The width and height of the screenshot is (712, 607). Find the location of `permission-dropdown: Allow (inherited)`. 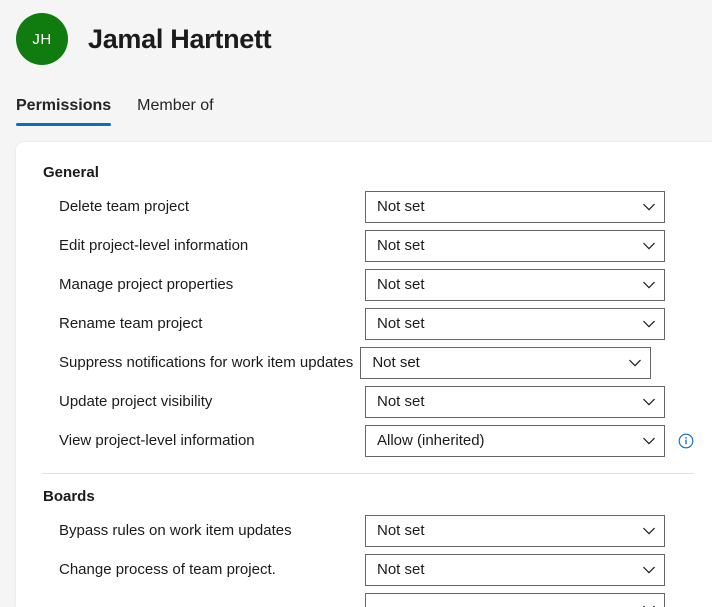

permission-dropdown: Allow (inherited) is located at coordinates (515, 440).